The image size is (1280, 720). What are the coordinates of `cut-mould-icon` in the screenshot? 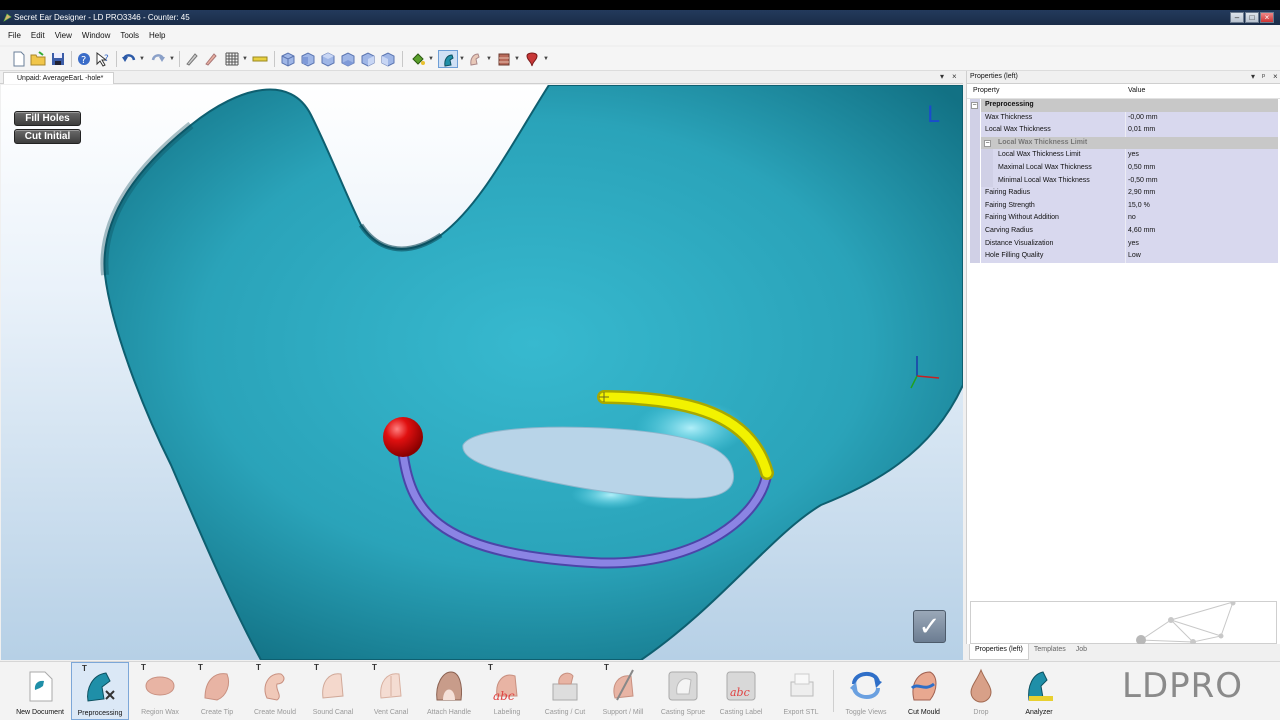 It's located at (923, 686).